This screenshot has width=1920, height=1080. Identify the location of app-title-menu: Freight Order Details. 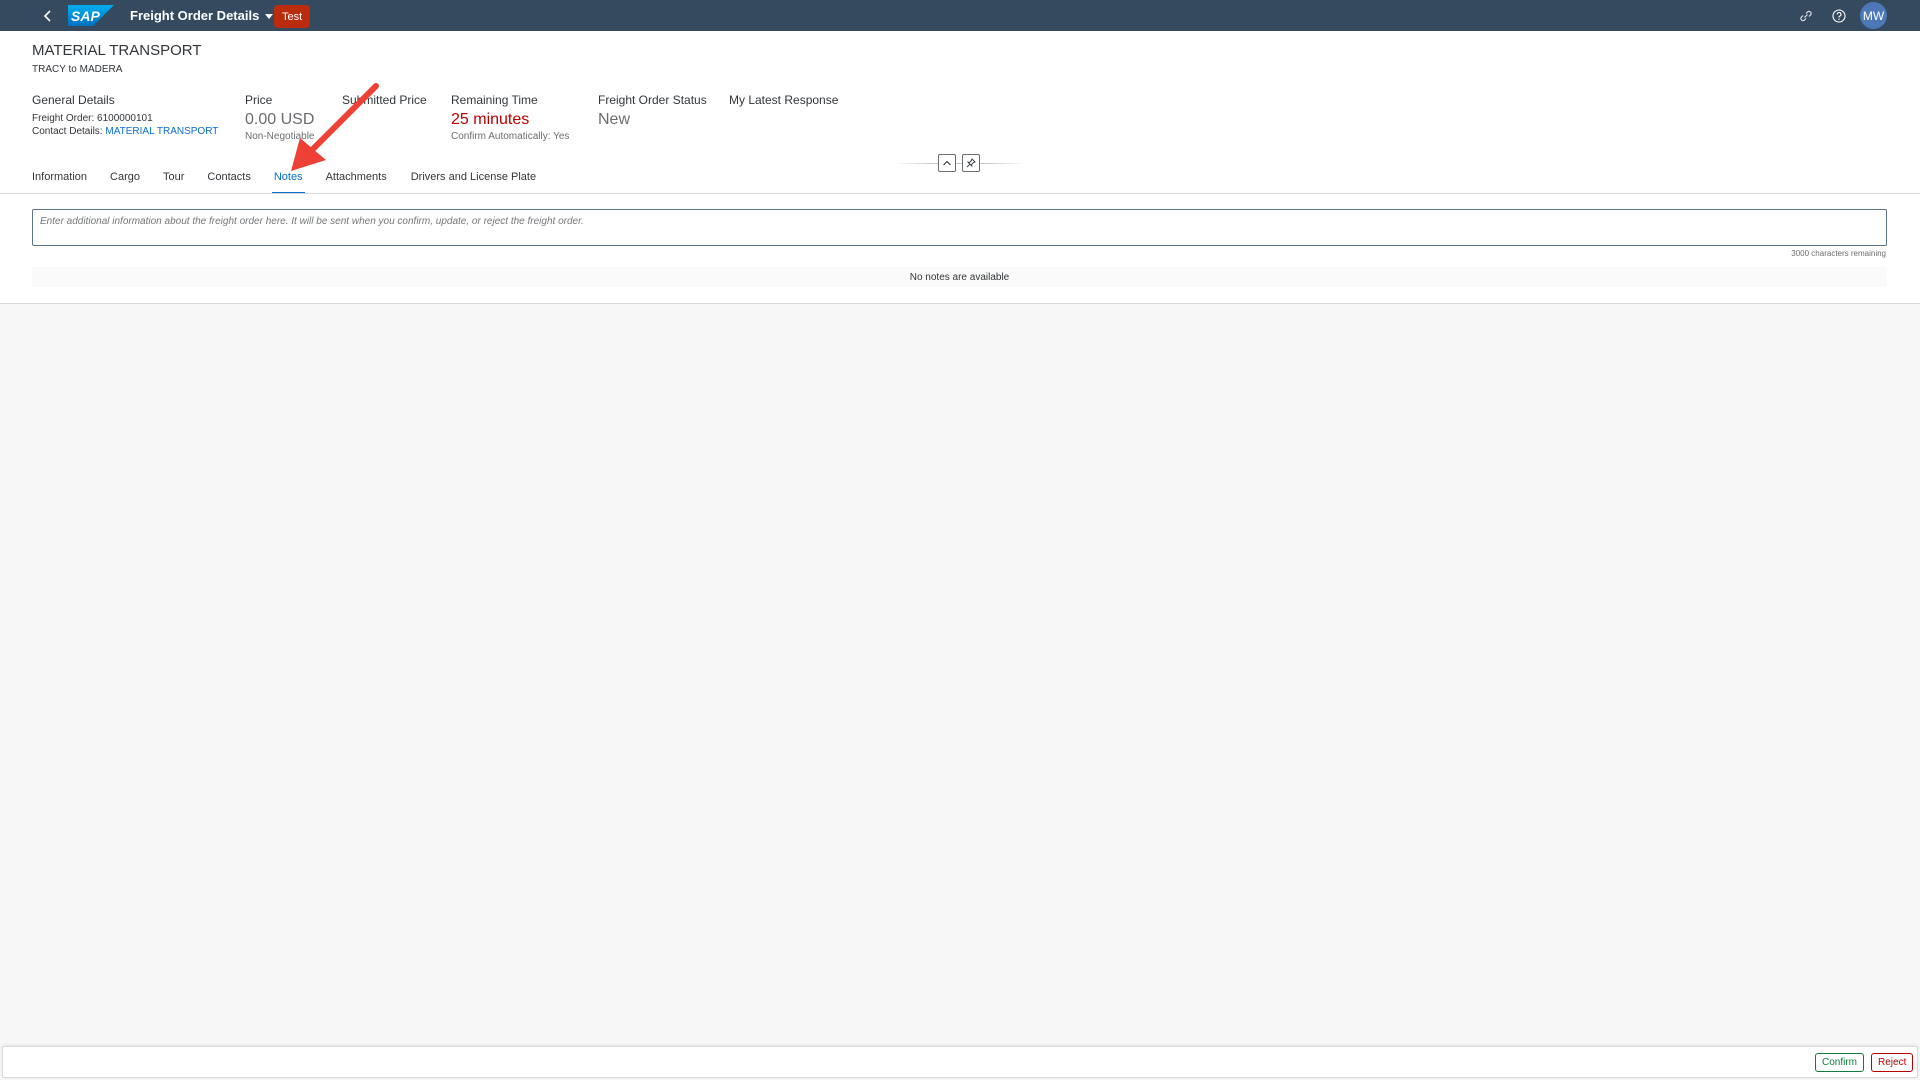
(202, 15).